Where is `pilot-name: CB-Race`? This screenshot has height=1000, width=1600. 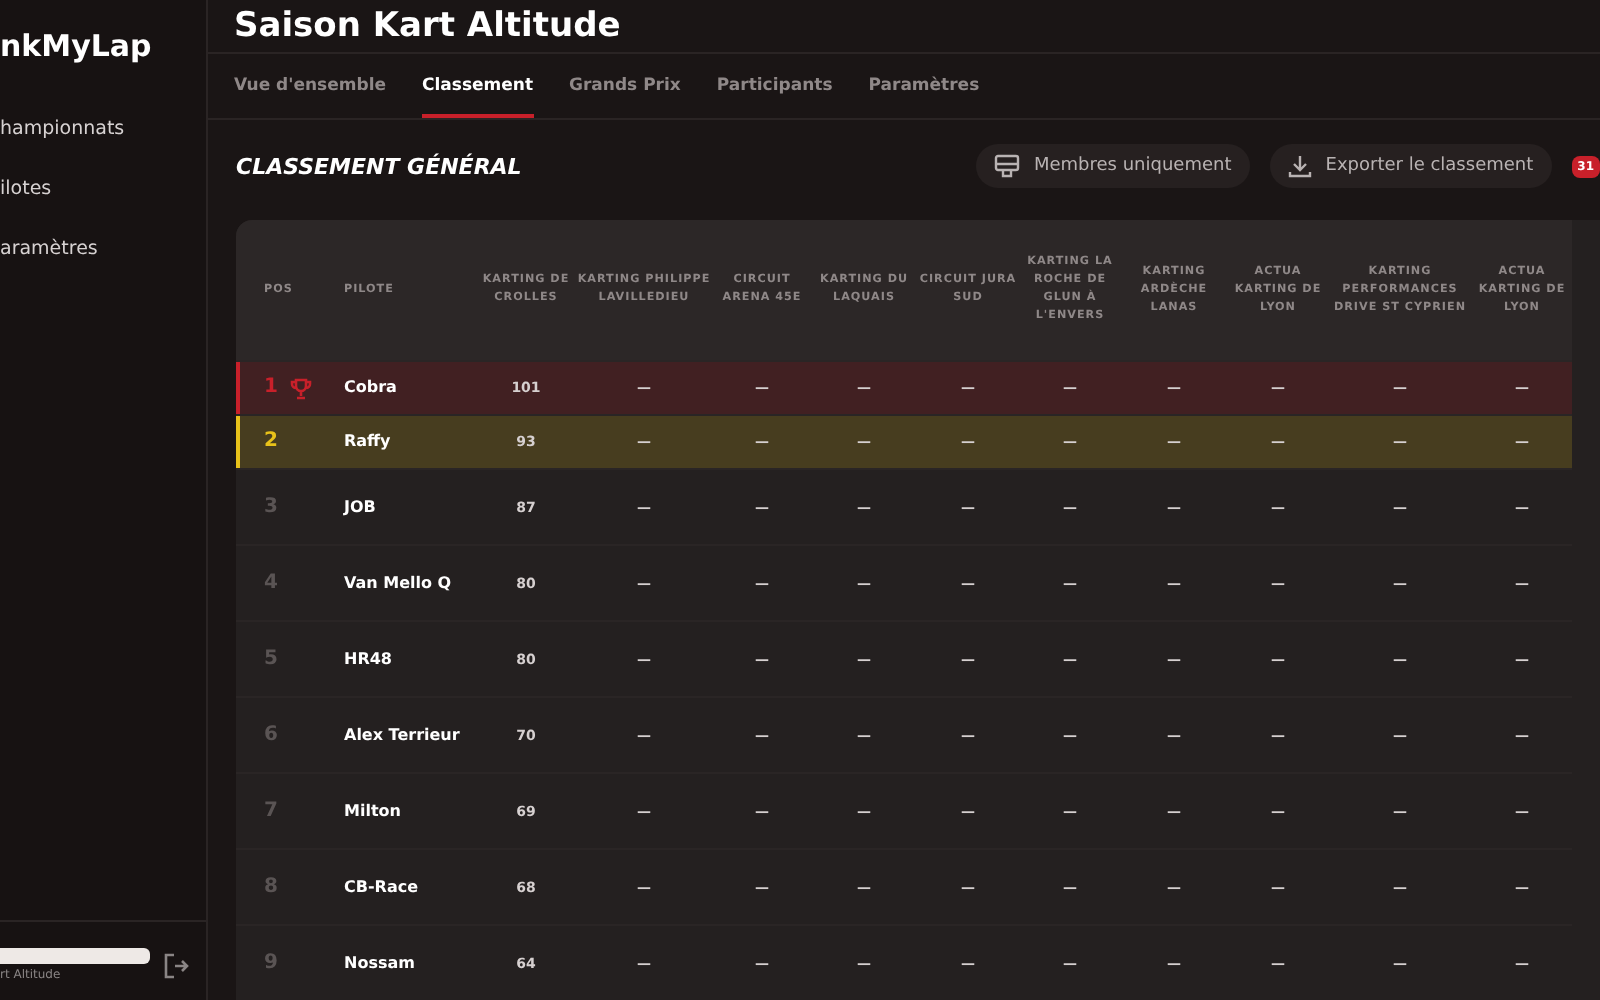 pilot-name: CB-Race is located at coordinates (410, 886).